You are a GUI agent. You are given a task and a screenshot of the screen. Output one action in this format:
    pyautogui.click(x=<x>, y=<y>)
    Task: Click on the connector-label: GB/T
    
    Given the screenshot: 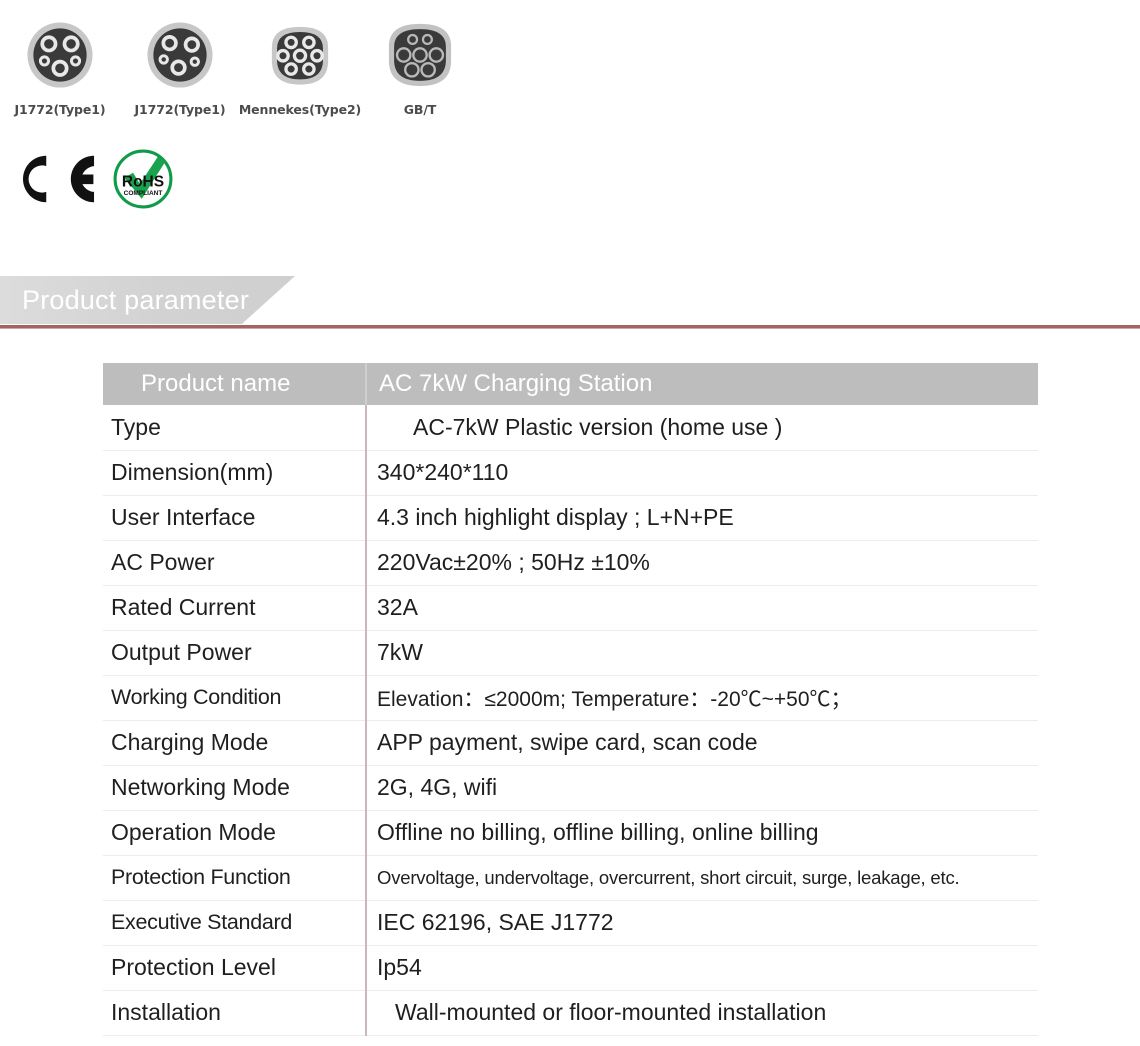 What is the action you would take?
    pyautogui.click(x=420, y=109)
    